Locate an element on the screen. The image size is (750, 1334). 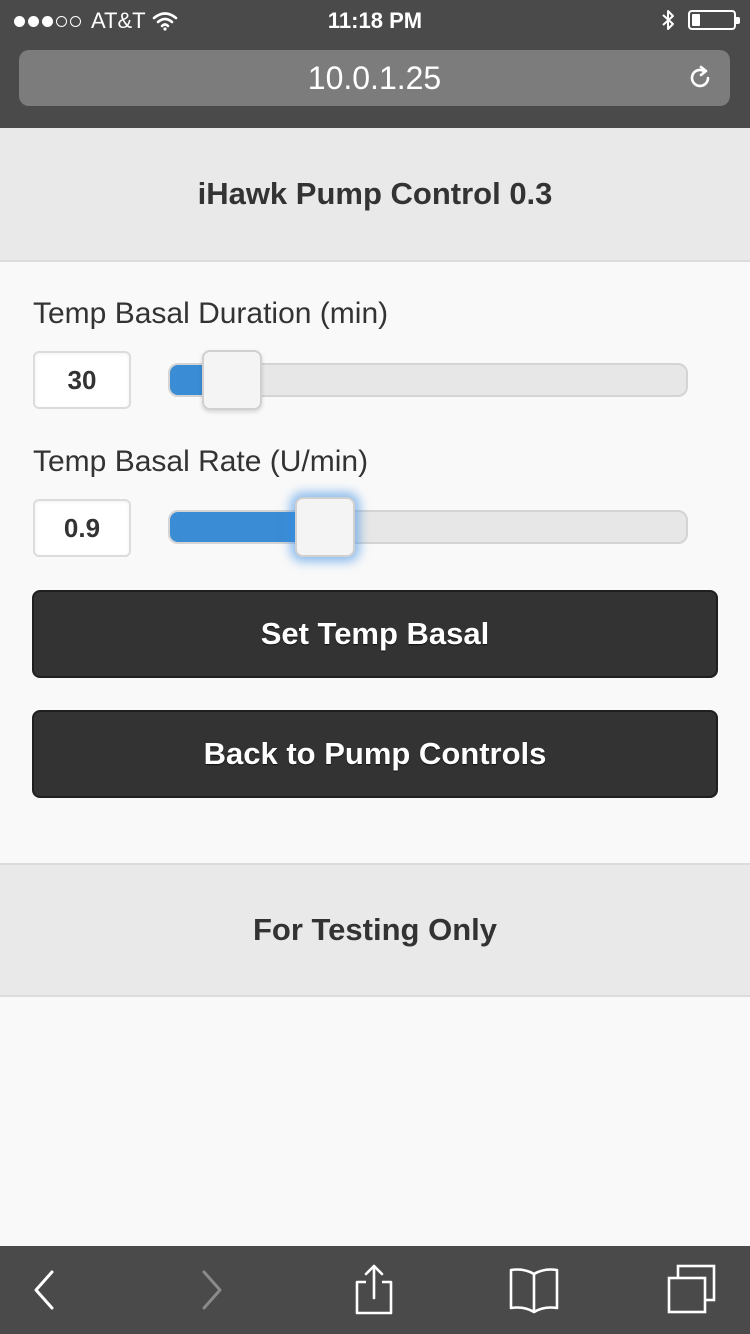
status-right is located at coordinates (700, 20).